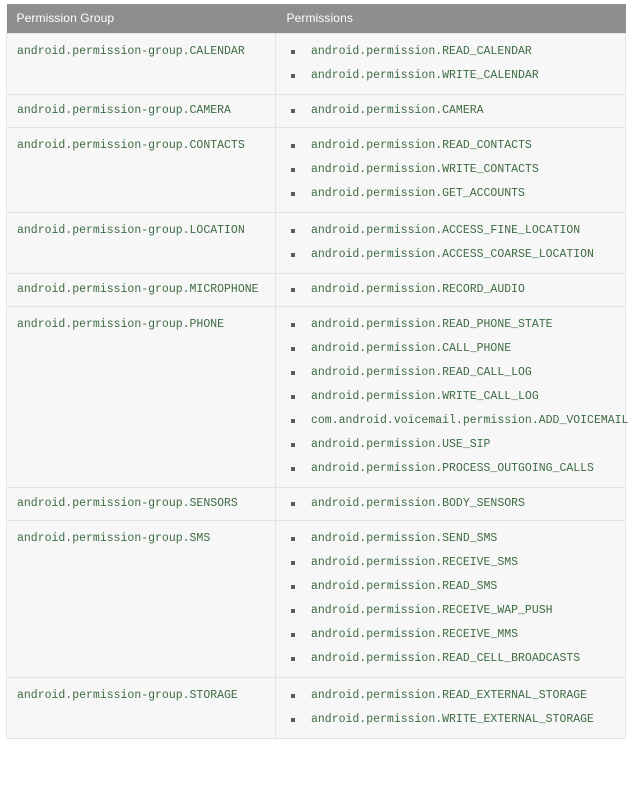 The image size is (639, 802). Describe the element at coordinates (421, 51) in the screenshot. I see `permission-name: android.permission.READ_CALENDAR` at that location.